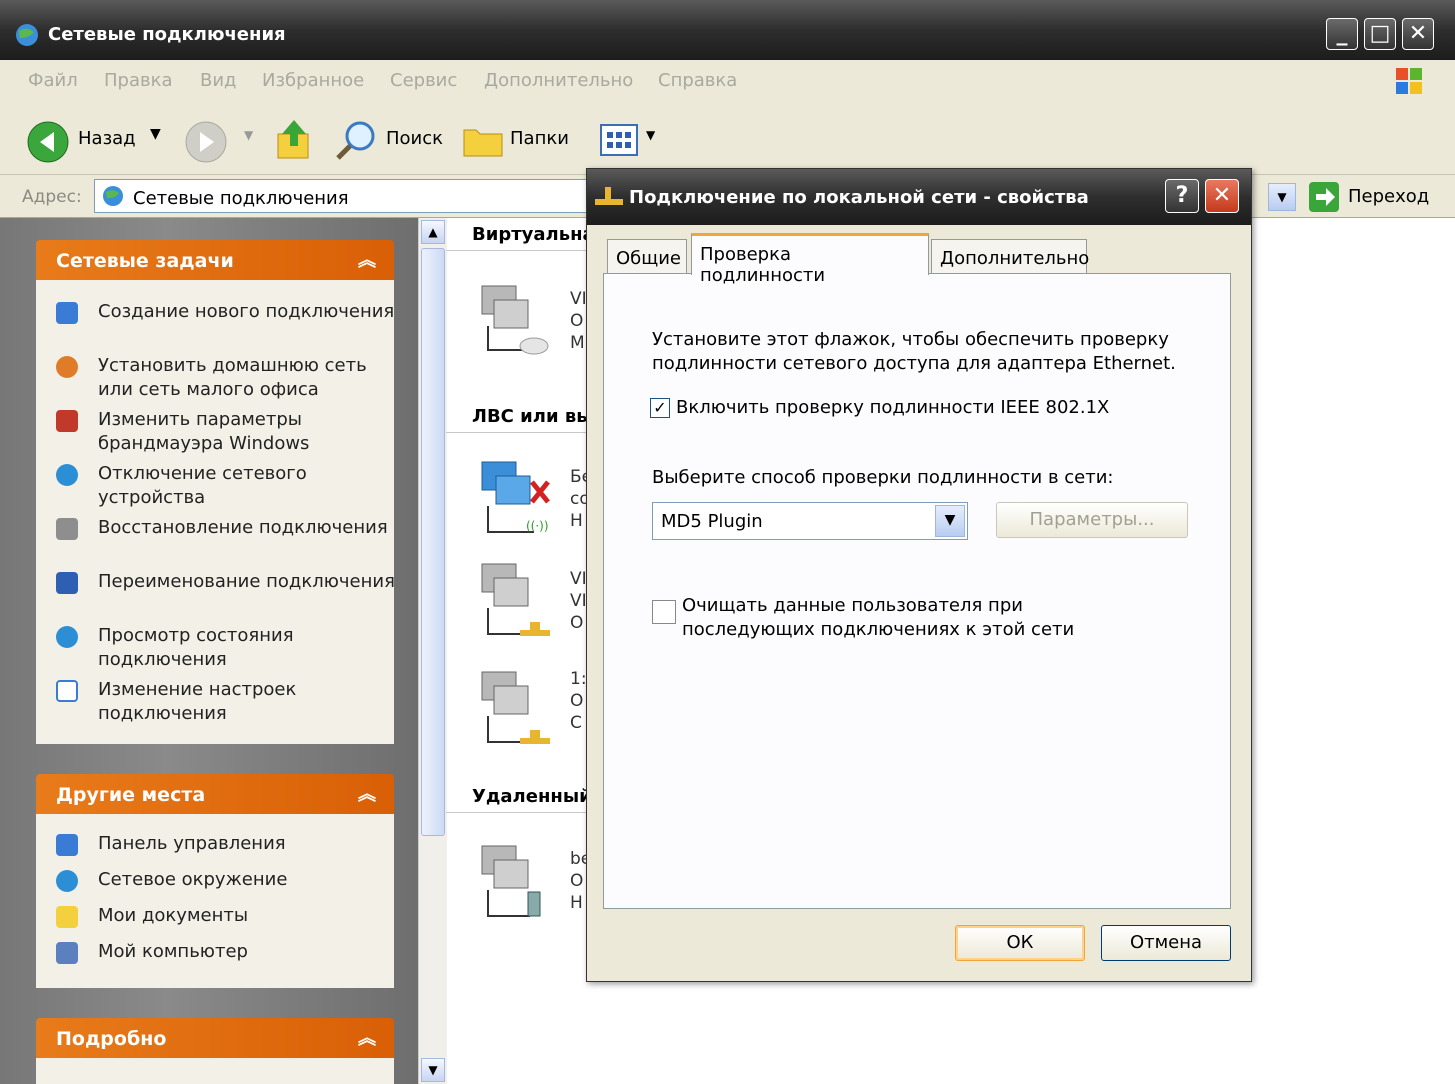  Describe the element at coordinates (67, 953) in the screenshot. I see `my-computer-icon` at that location.